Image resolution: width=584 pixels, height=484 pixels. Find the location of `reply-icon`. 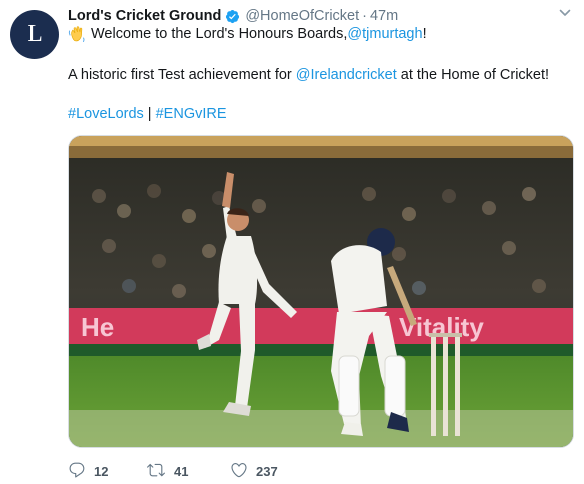

reply-icon is located at coordinates (77, 471).